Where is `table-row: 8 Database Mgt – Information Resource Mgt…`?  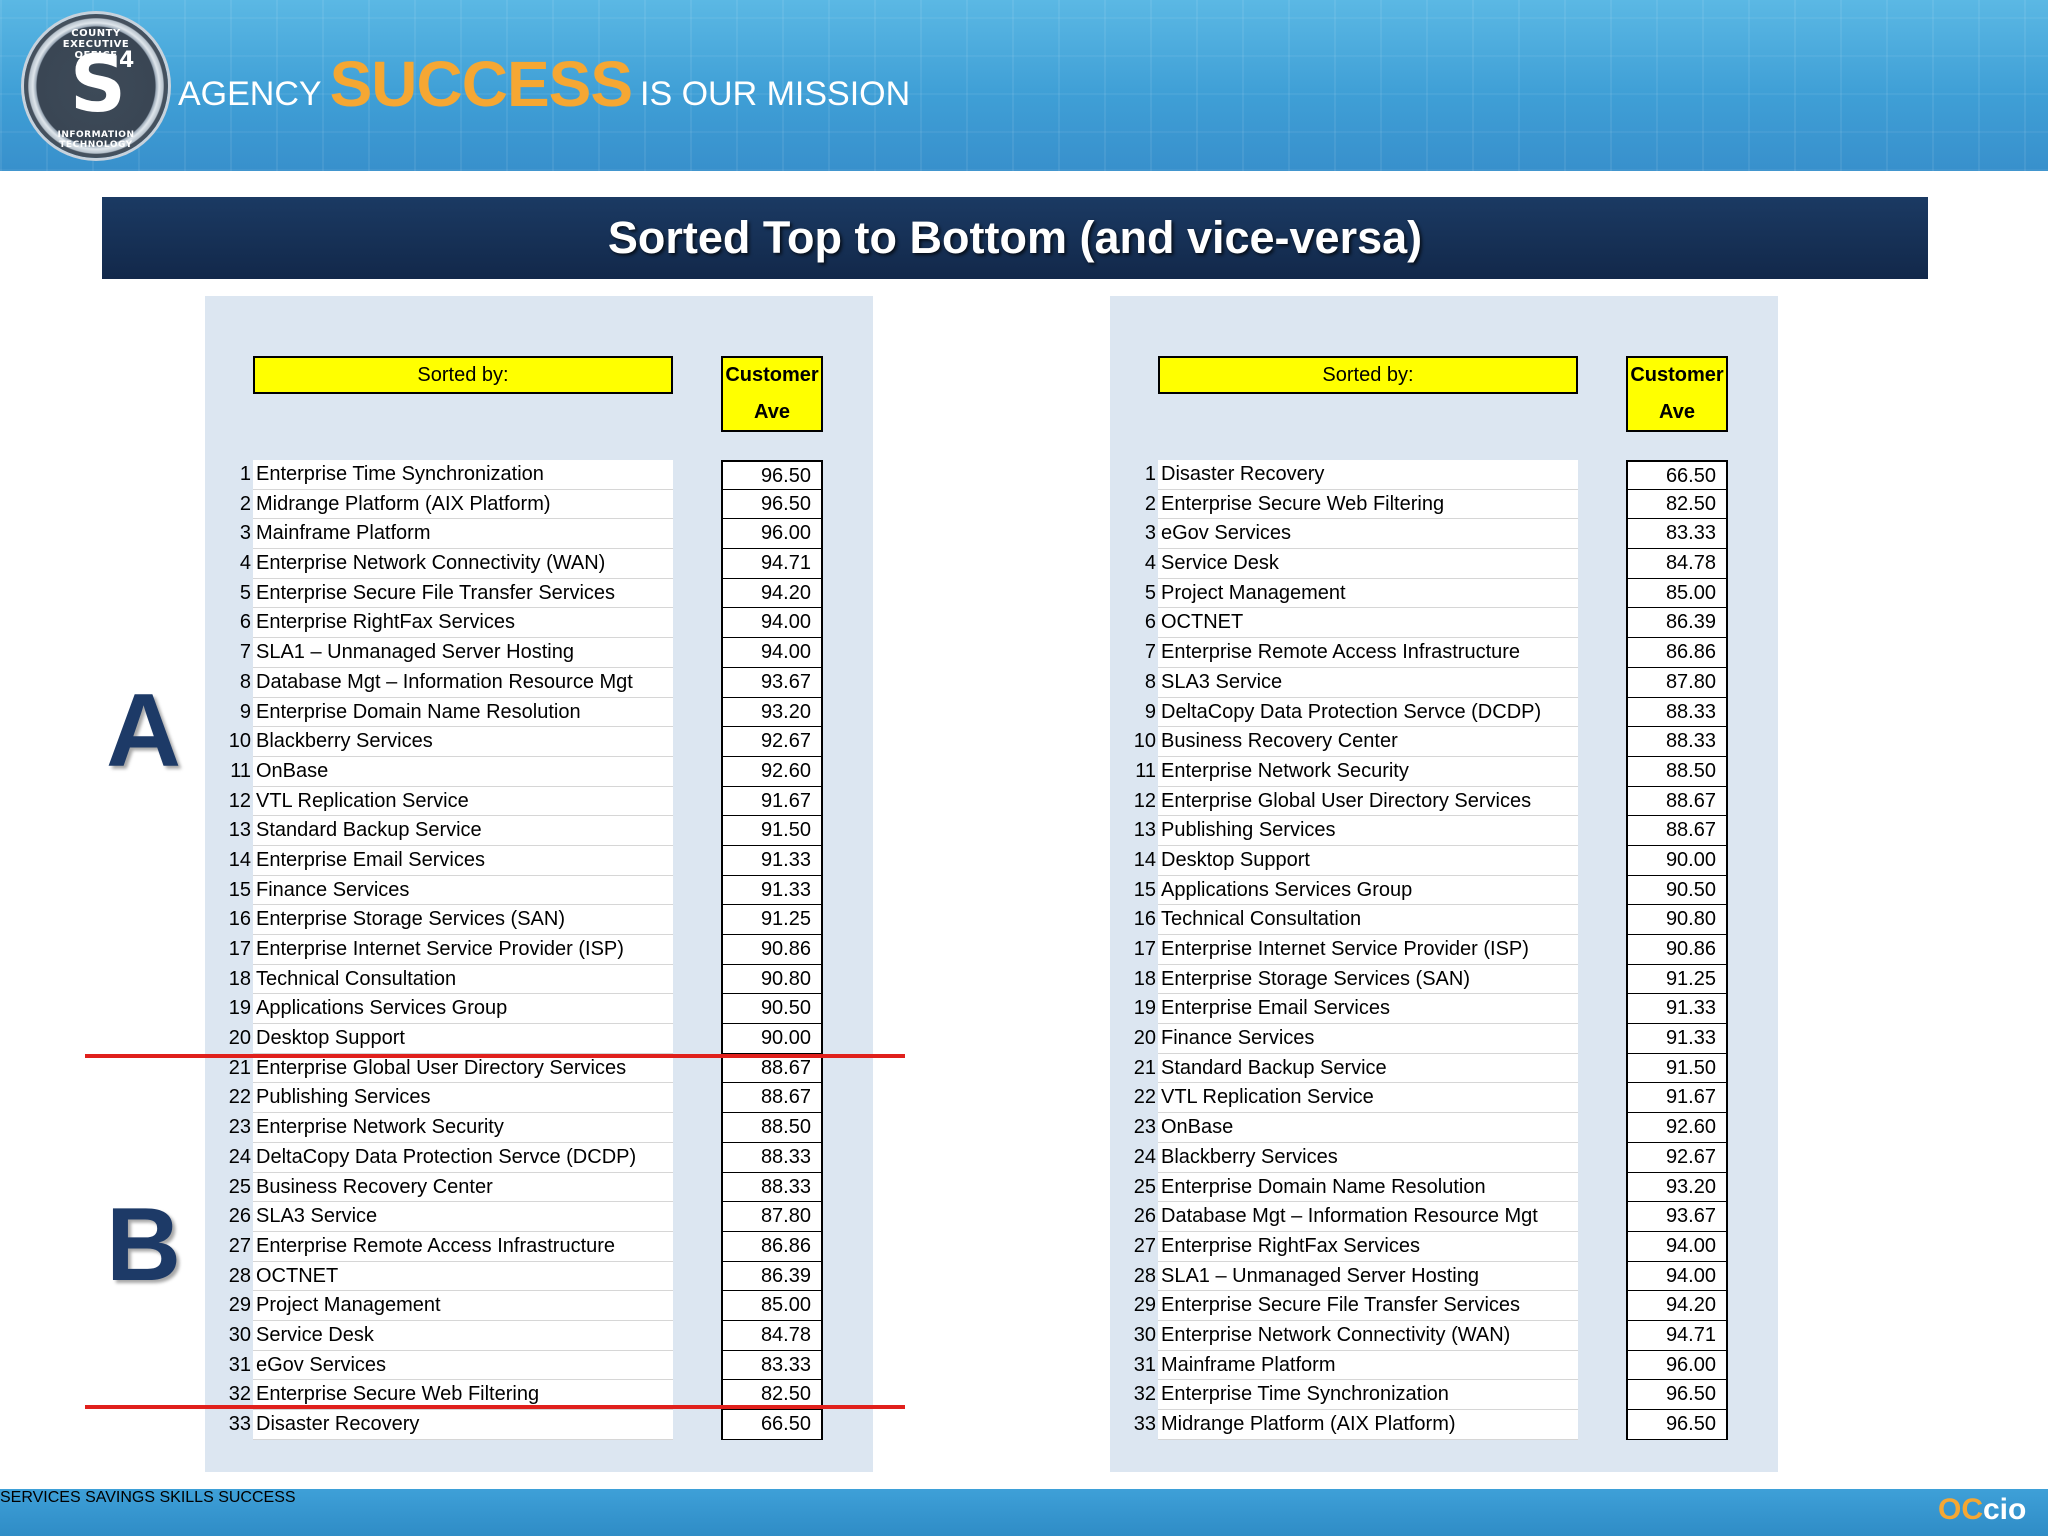
table-row: 8 Database Mgt – Information Resource Mgt… is located at coordinates (539, 682).